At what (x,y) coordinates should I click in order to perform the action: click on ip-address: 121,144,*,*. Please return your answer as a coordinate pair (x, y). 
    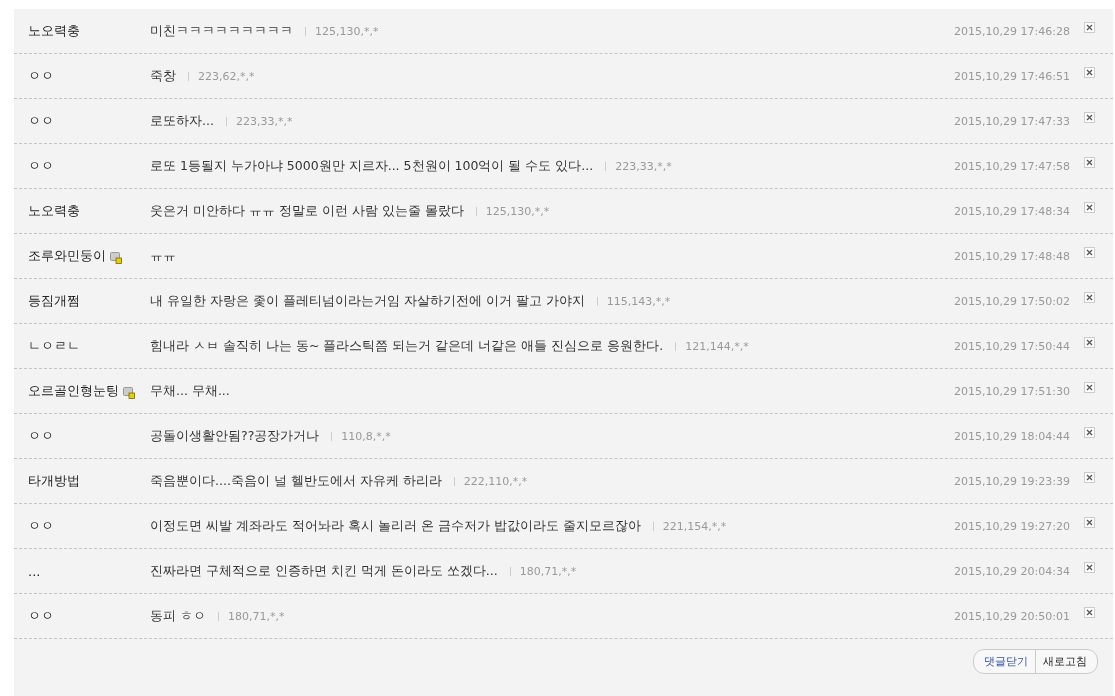
    Looking at the image, I should click on (717, 346).